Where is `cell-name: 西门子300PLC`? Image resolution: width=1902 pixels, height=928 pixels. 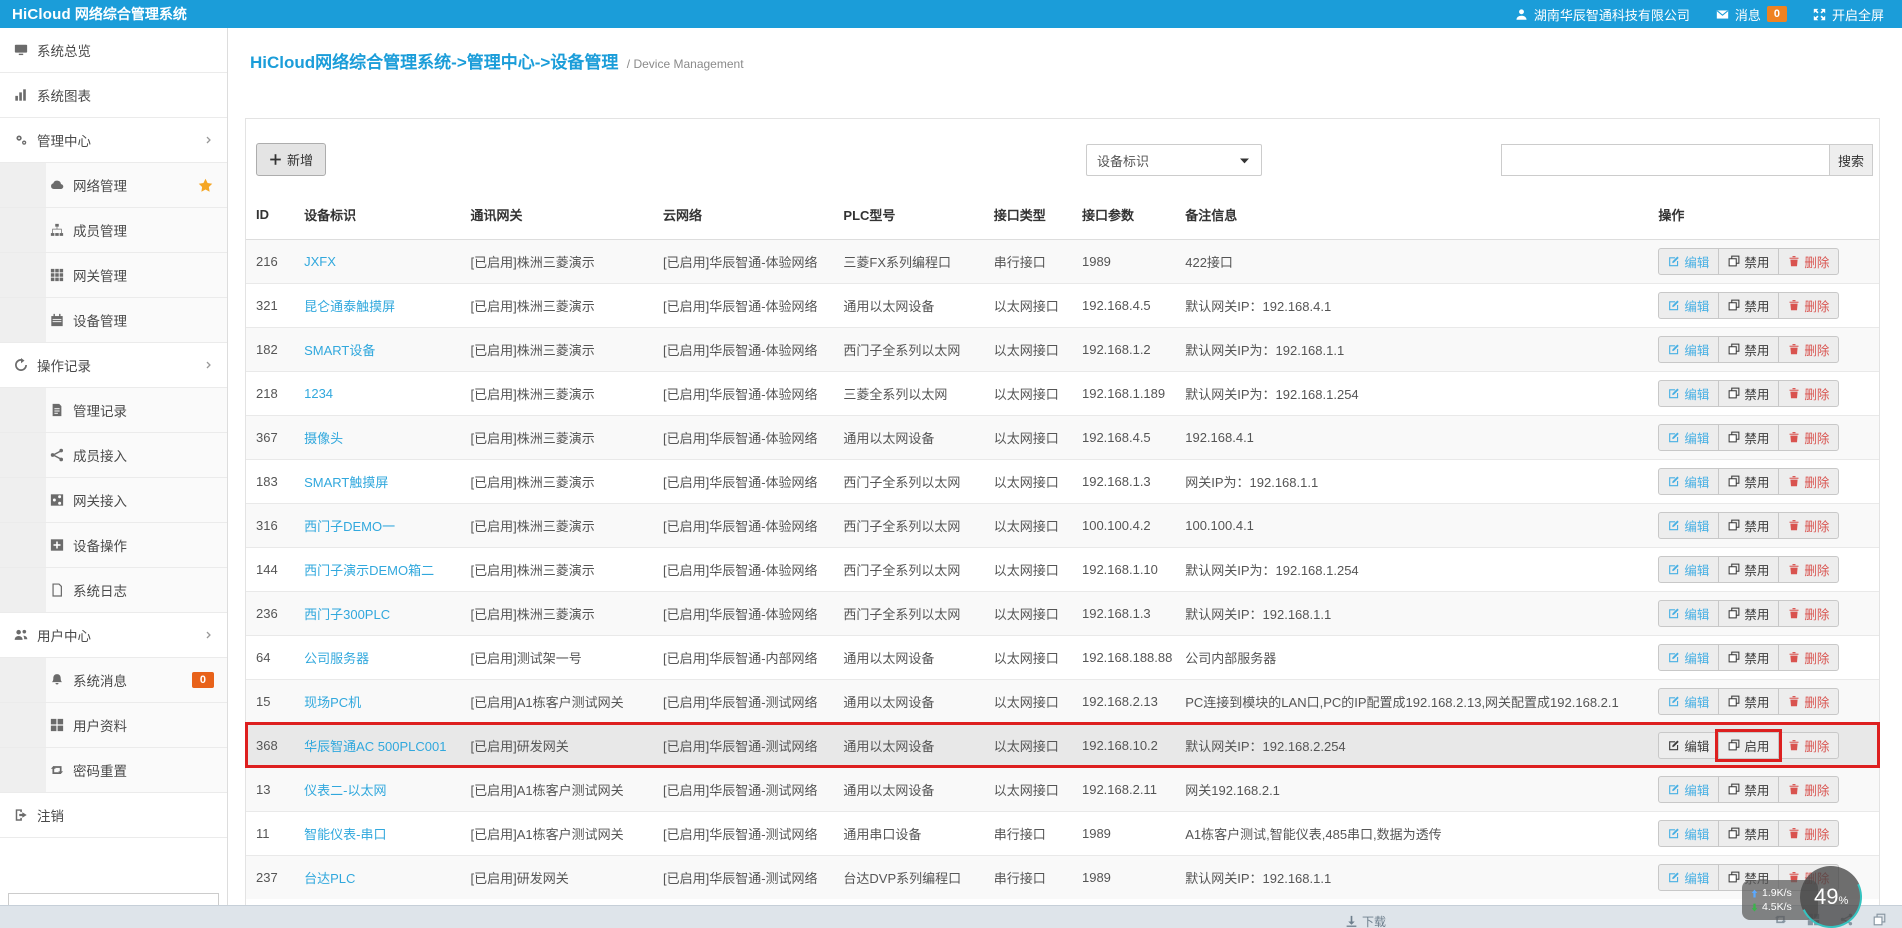 cell-name: 西门子300PLC is located at coordinates (377, 612).